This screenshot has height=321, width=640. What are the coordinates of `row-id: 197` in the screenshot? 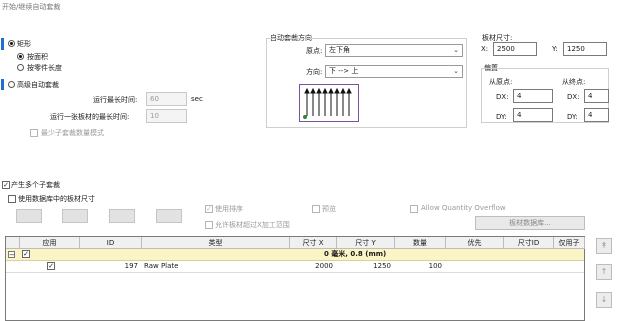 It's located at (131, 266).